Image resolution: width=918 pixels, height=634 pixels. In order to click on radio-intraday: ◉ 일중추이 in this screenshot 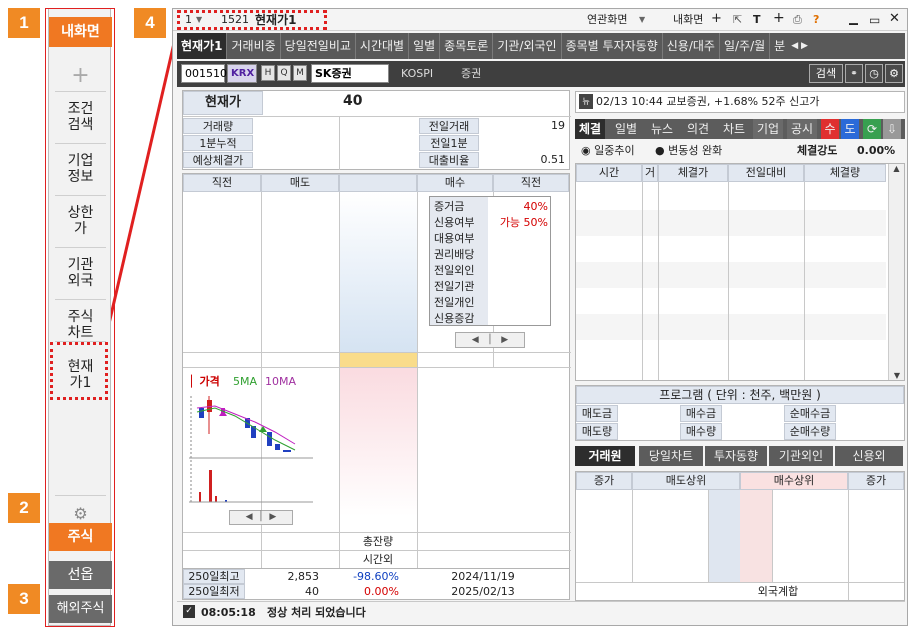, I will do `click(608, 151)`.